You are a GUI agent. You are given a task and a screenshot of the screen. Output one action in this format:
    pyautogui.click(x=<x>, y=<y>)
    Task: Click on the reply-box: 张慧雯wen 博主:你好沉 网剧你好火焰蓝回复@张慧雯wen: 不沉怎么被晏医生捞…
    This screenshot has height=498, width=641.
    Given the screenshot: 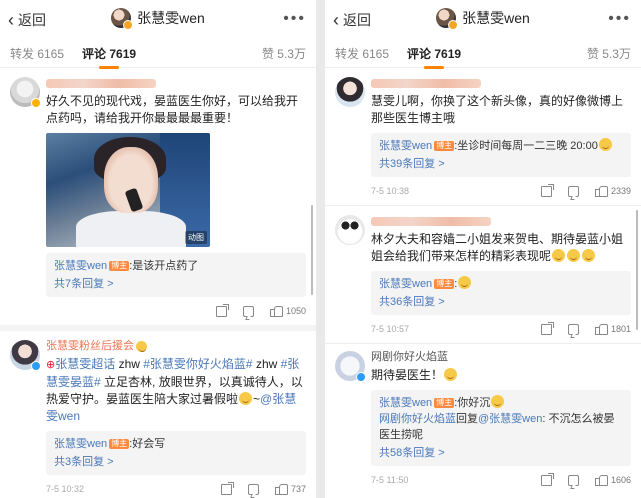 What is the action you would take?
    pyautogui.click(x=501, y=428)
    